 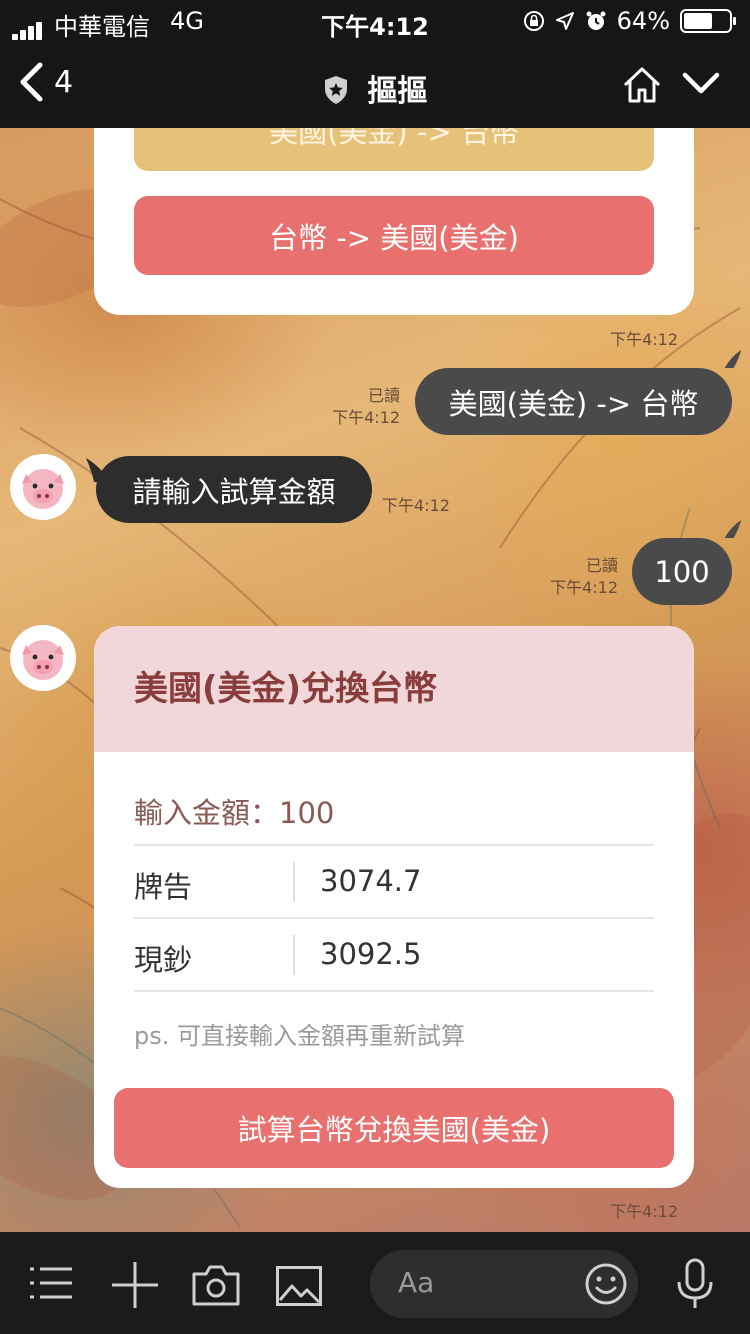 What do you see at coordinates (371, 954) in the screenshot?
I see `cash-rate-value: 3092.5` at bounding box center [371, 954].